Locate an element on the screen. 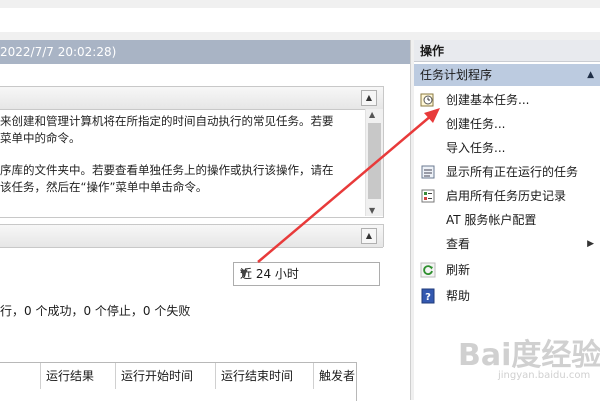 This screenshot has width=600, height=401. actions-section-header: 任务计划程序 ▲ is located at coordinates (507, 75).